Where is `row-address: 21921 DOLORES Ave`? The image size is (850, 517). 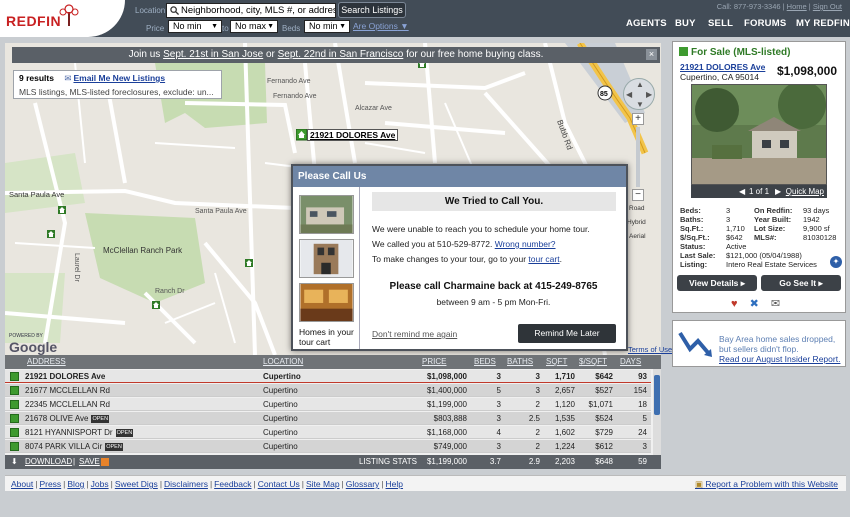 row-address: 21921 DOLORES Ave is located at coordinates (65, 376).